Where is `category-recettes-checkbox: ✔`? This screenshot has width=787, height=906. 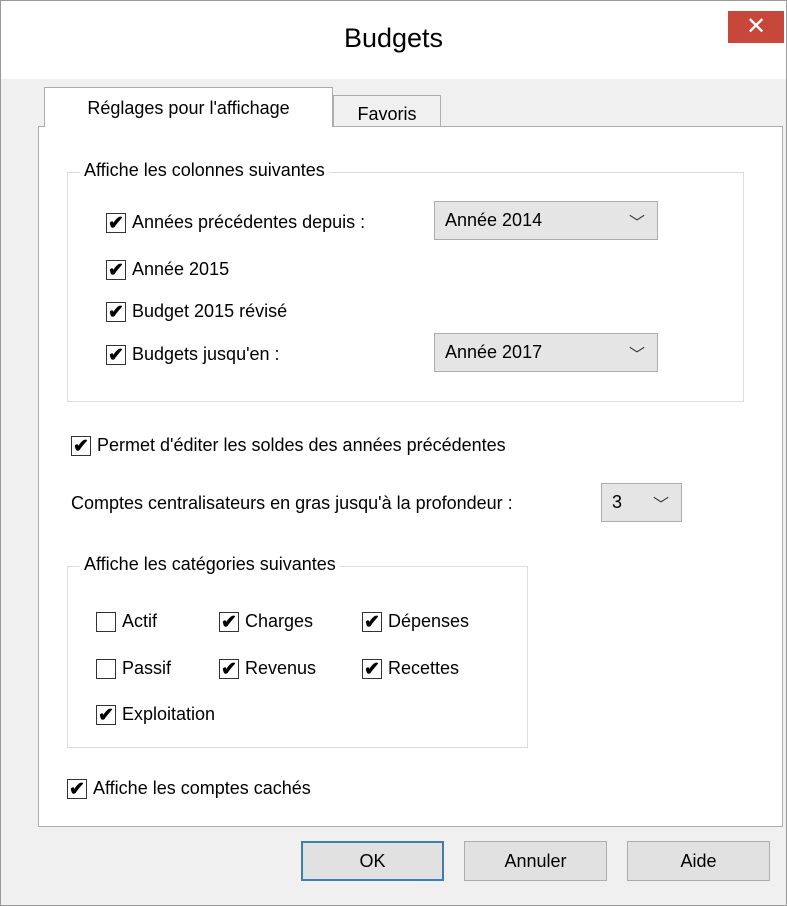
category-recettes-checkbox: ✔ is located at coordinates (372, 668).